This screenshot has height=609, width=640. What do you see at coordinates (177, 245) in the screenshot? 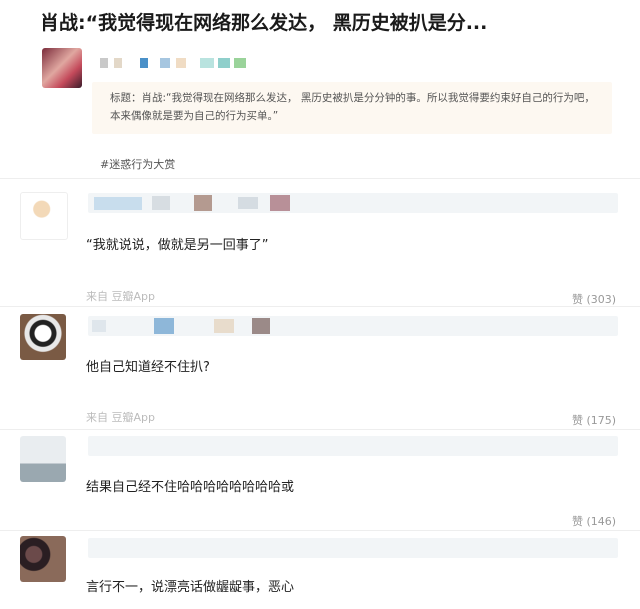
I see `comment-text: “我就说说，做就是另一回事了”` at bounding box center [177, 245].